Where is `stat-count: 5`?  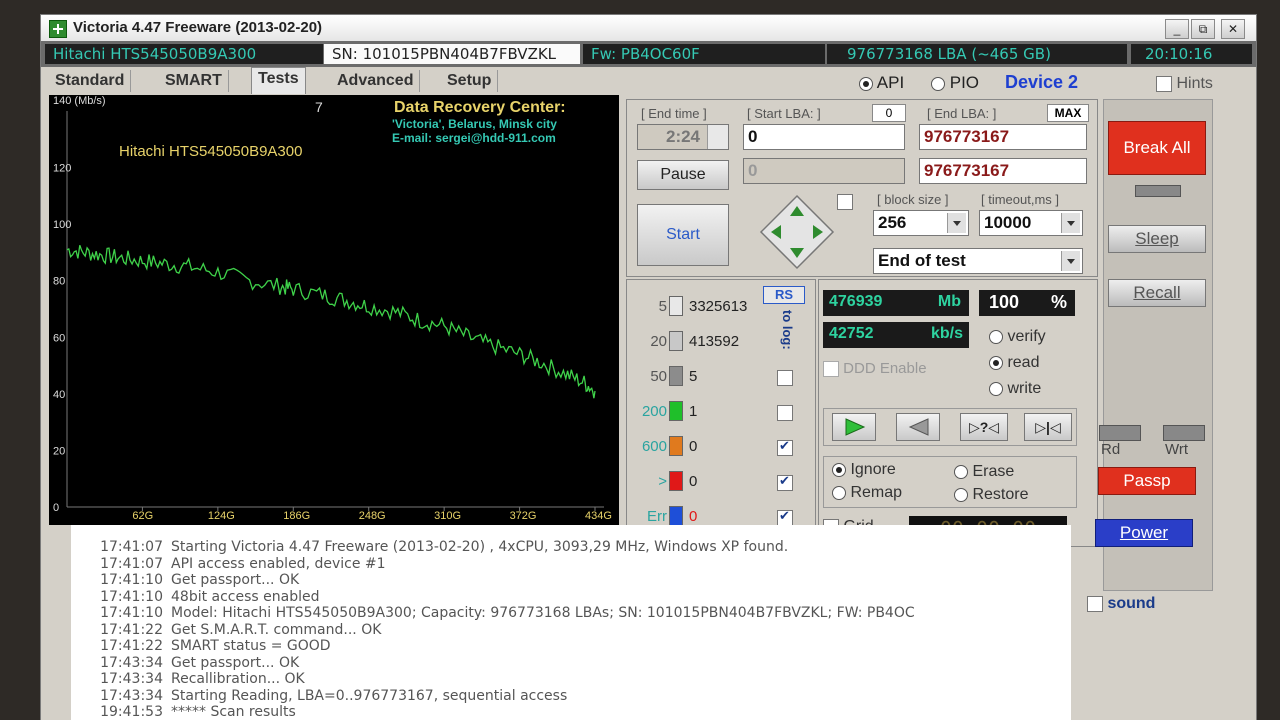
stat-count: 5 is located at coordinates (693, 376).